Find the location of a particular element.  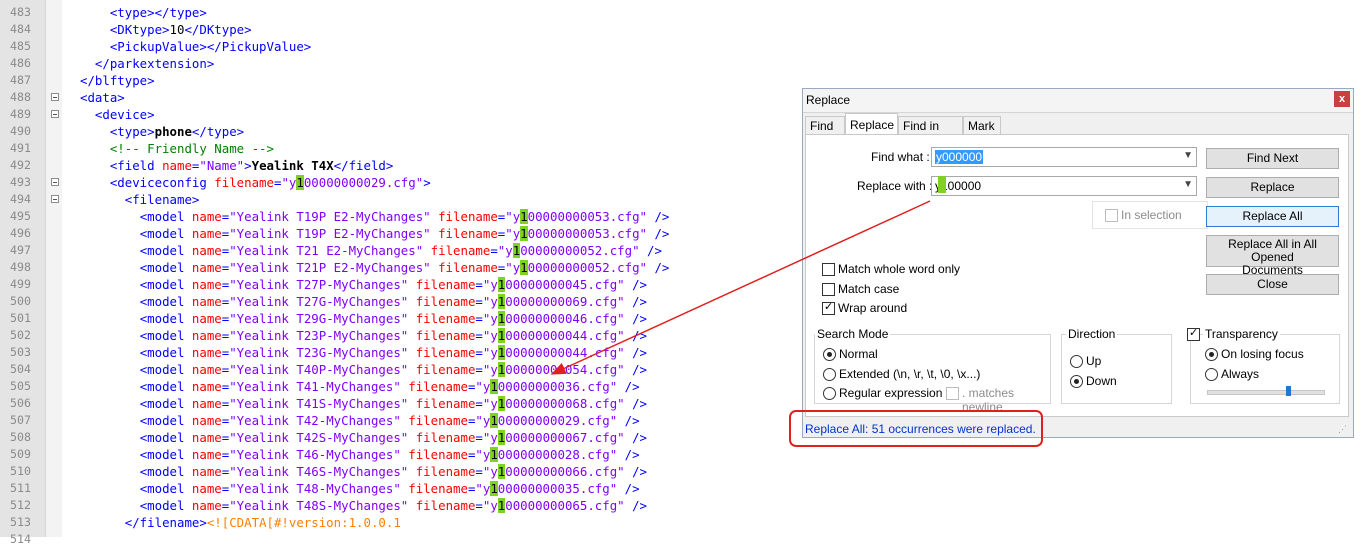

arrow-line is located at coordinates (740, 287).